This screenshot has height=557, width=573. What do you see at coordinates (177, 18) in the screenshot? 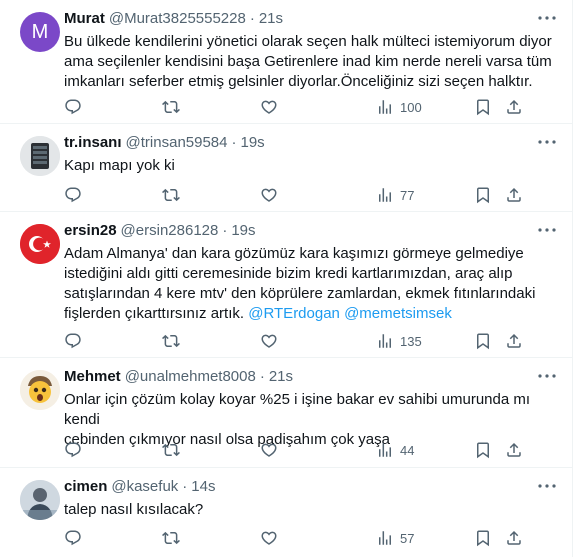
I see `user-handle: @Murat3825555228` at bounding box center [177, 18].